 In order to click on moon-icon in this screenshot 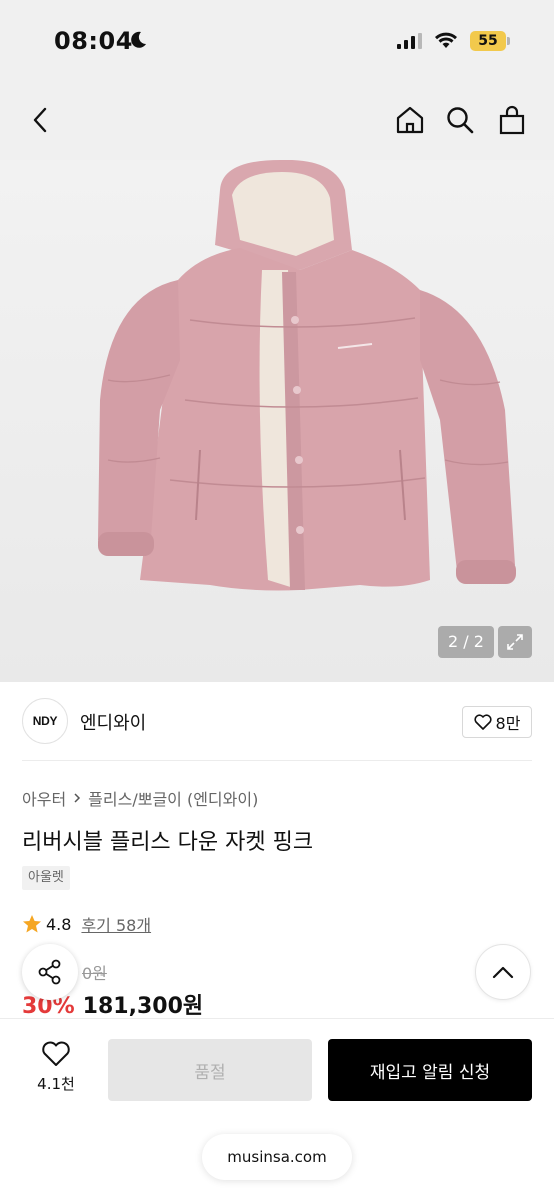, I will do `click(138, 39)`.